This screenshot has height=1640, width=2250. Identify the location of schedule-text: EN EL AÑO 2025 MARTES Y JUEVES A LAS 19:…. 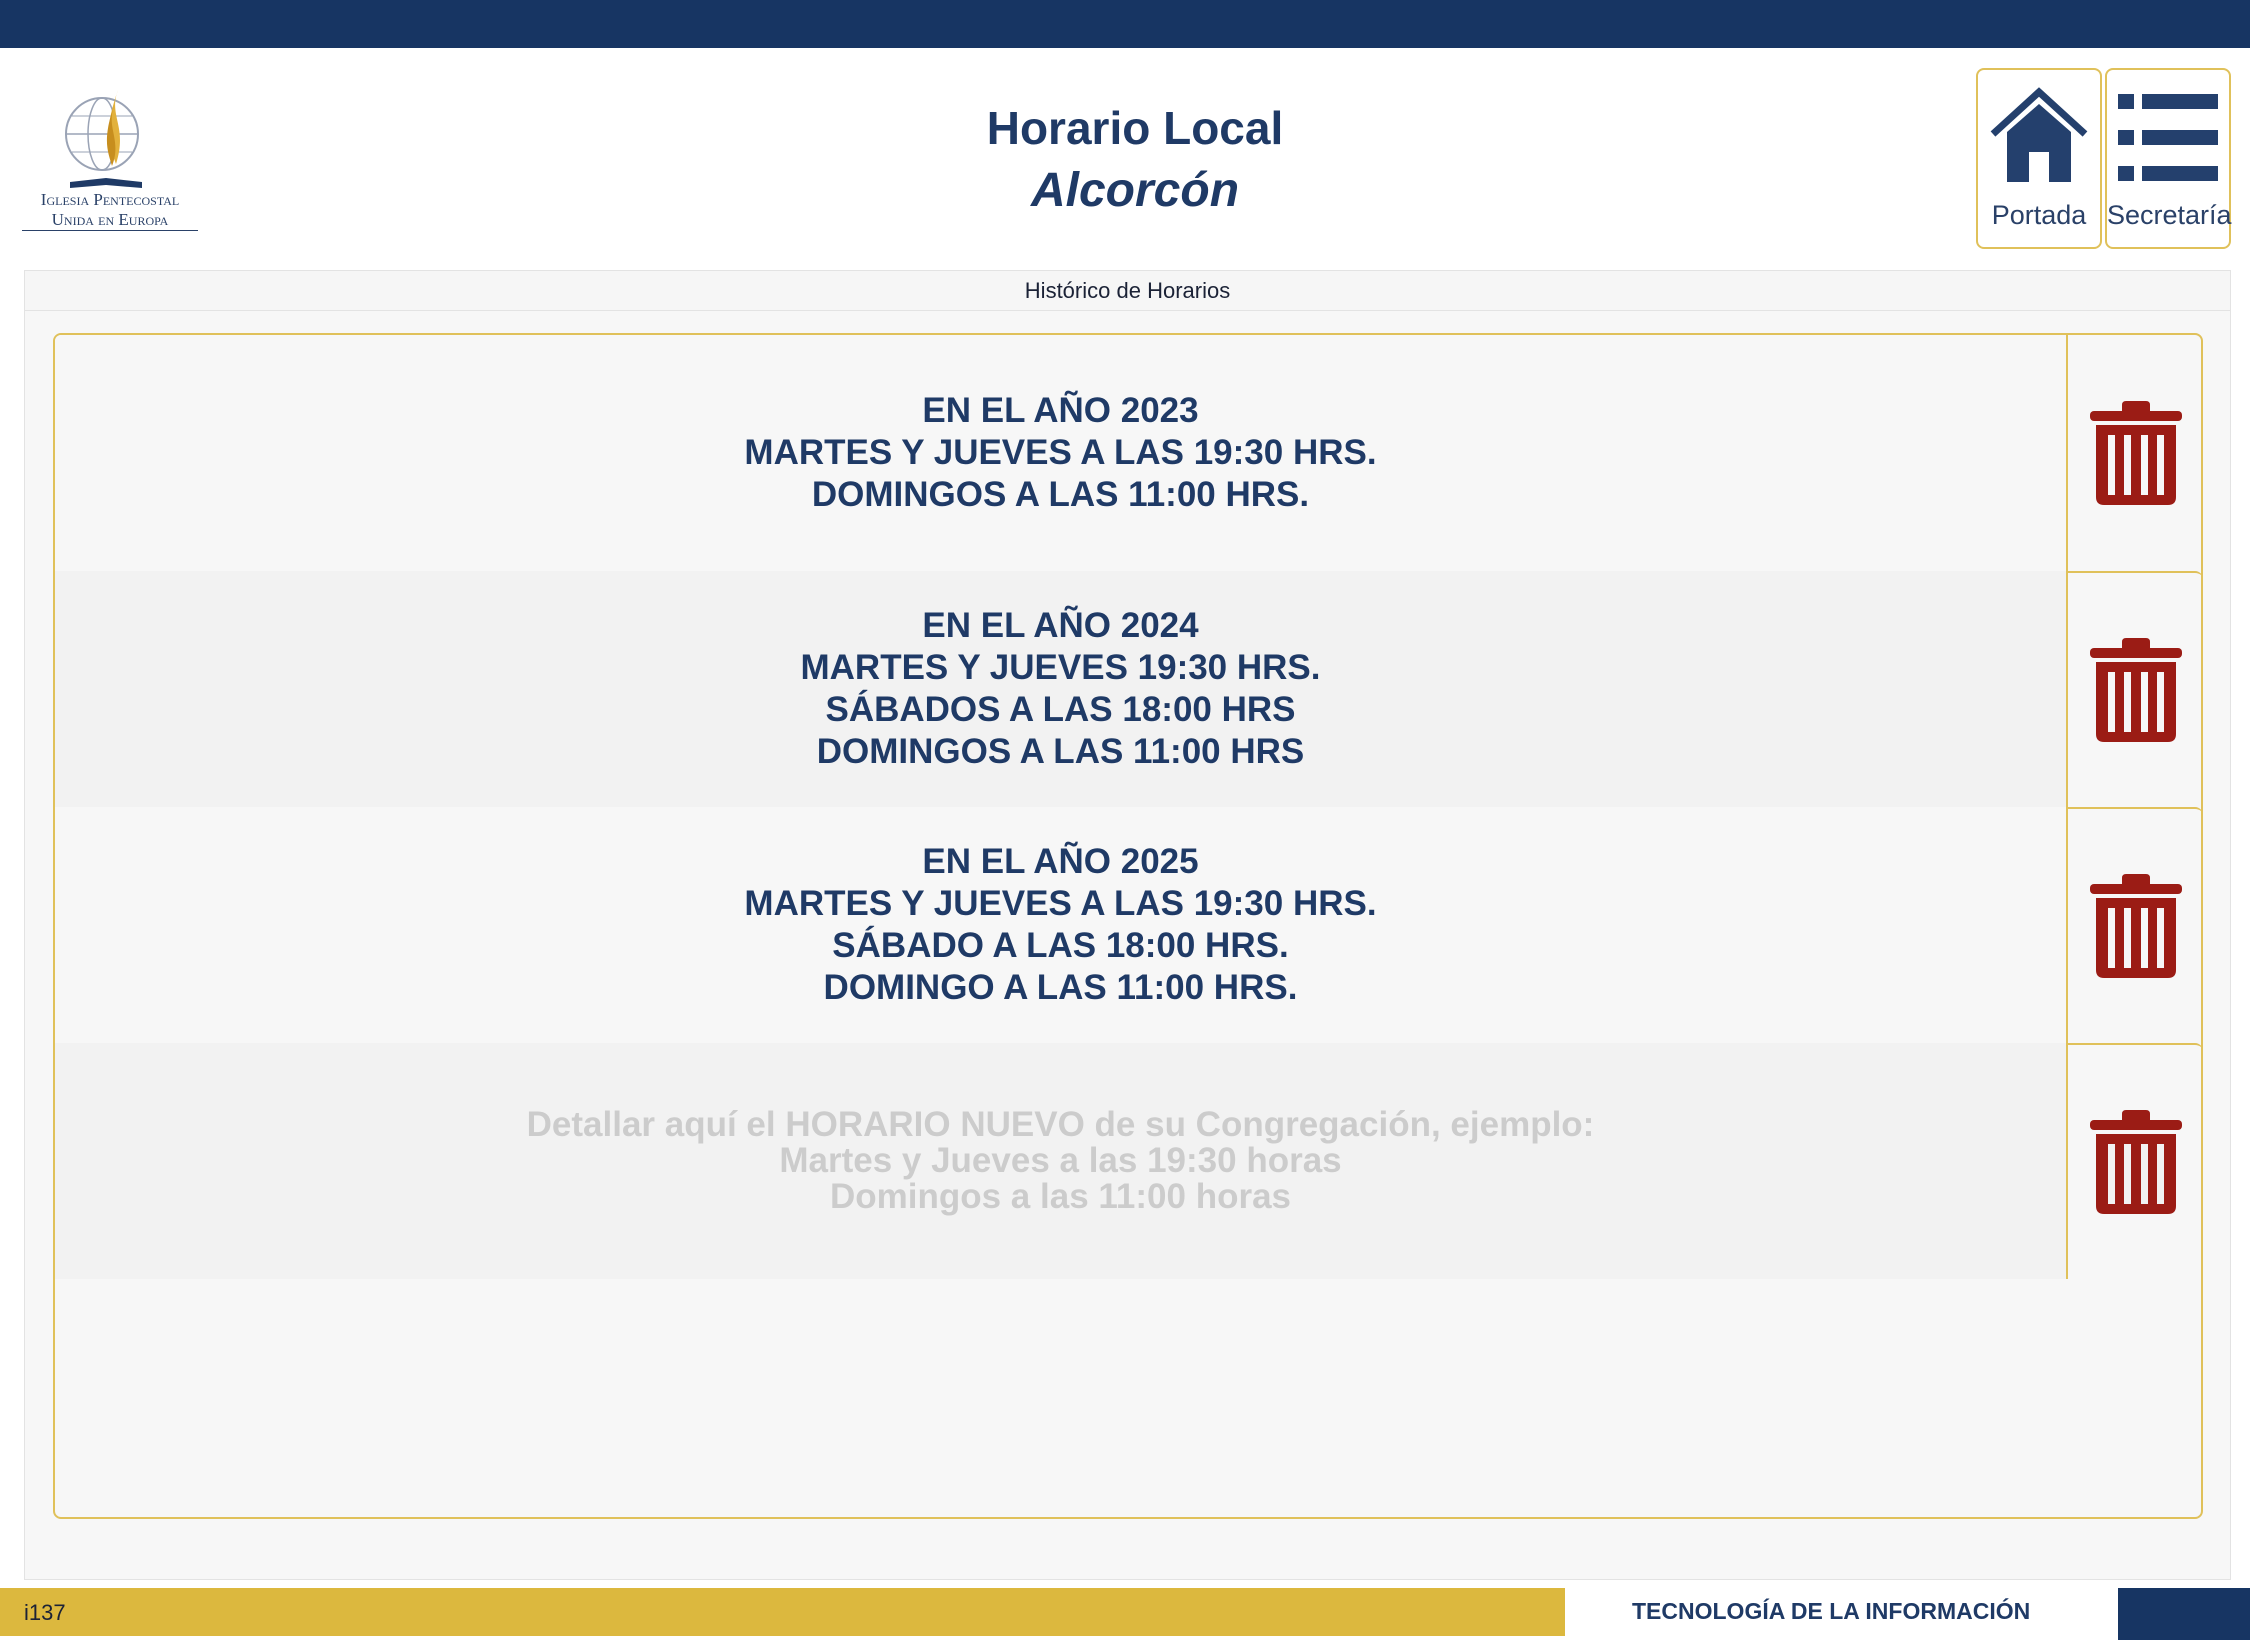
(1060, 924).